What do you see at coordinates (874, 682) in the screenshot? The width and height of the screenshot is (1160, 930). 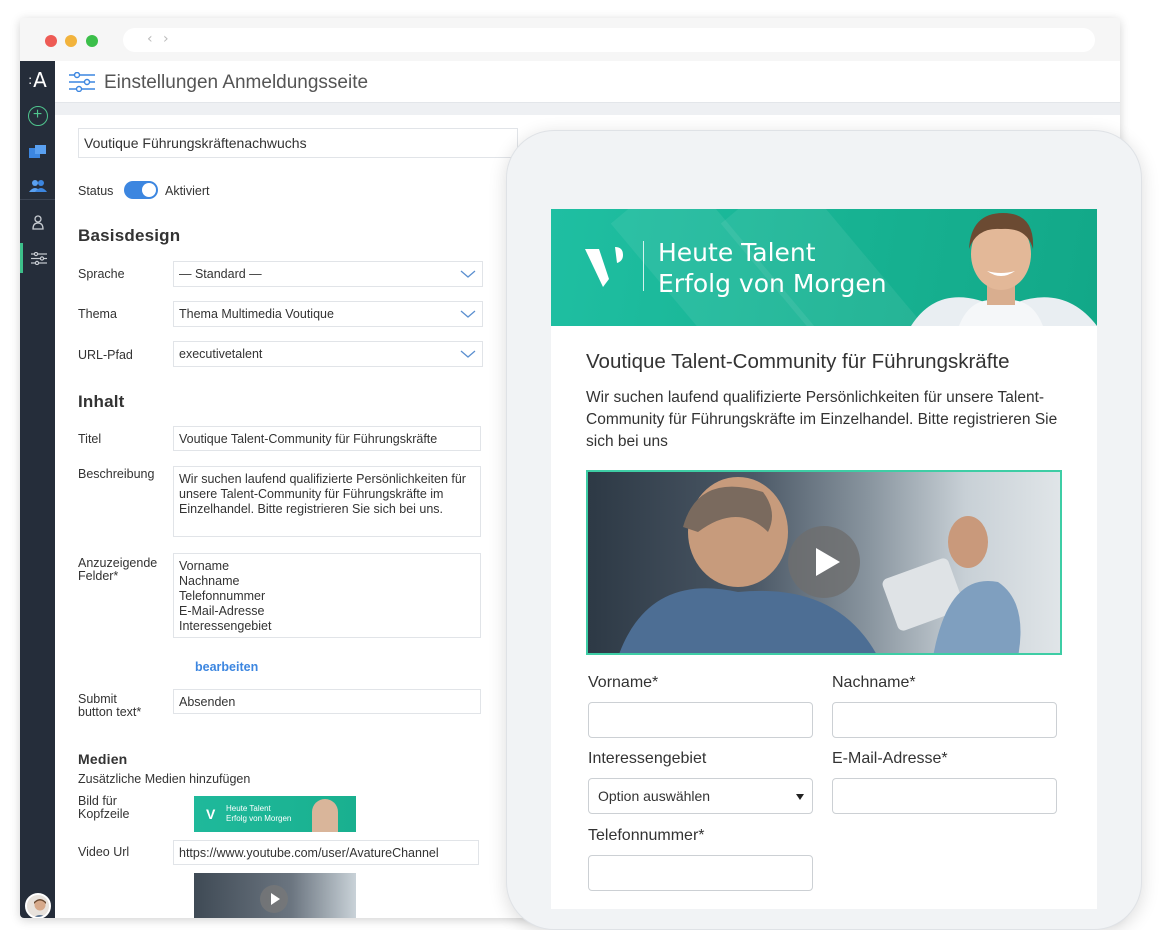 I see `nachname-label: Nachname*` at bounding box center [874, 682].